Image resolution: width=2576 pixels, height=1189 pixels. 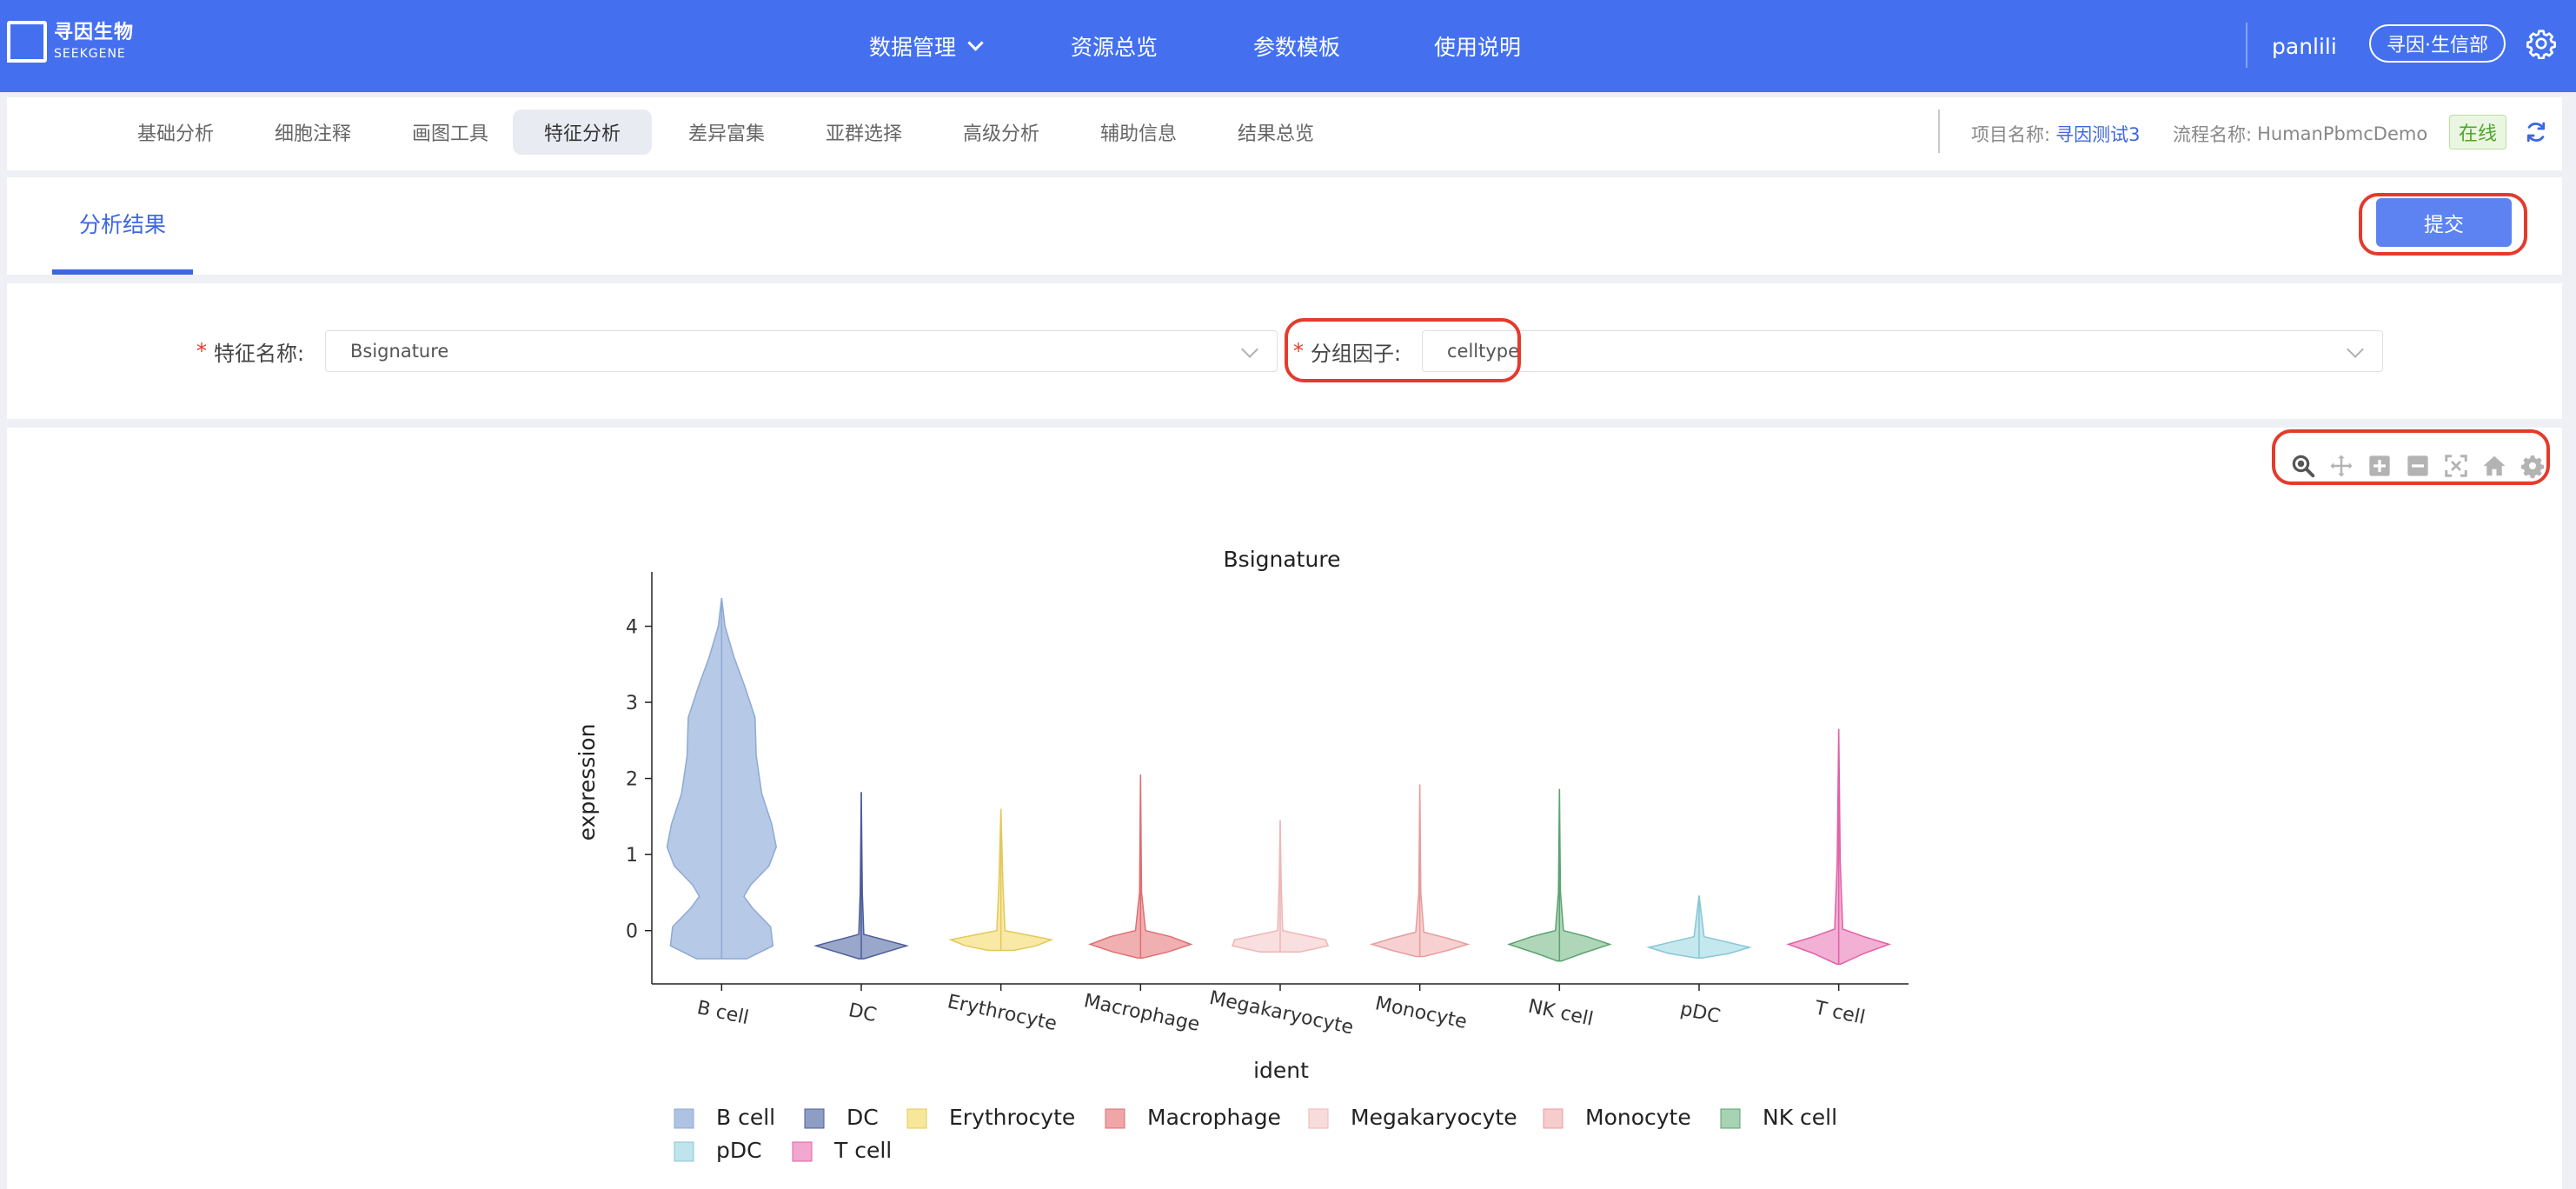 What do you see at coordinates (2536, 132) in the screenshot?
I see `refresh-icon` at bounding box center [2536, 132].